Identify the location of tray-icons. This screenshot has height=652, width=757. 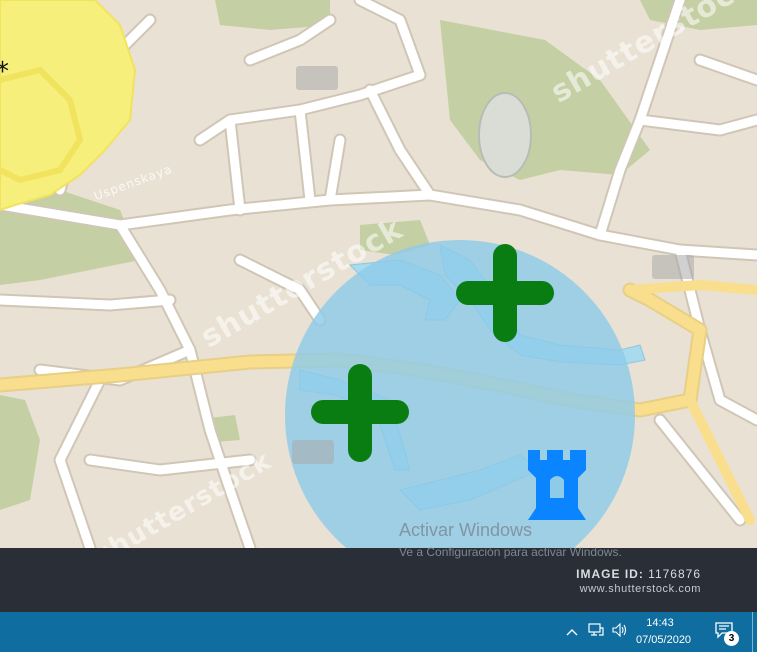
(597, 632).